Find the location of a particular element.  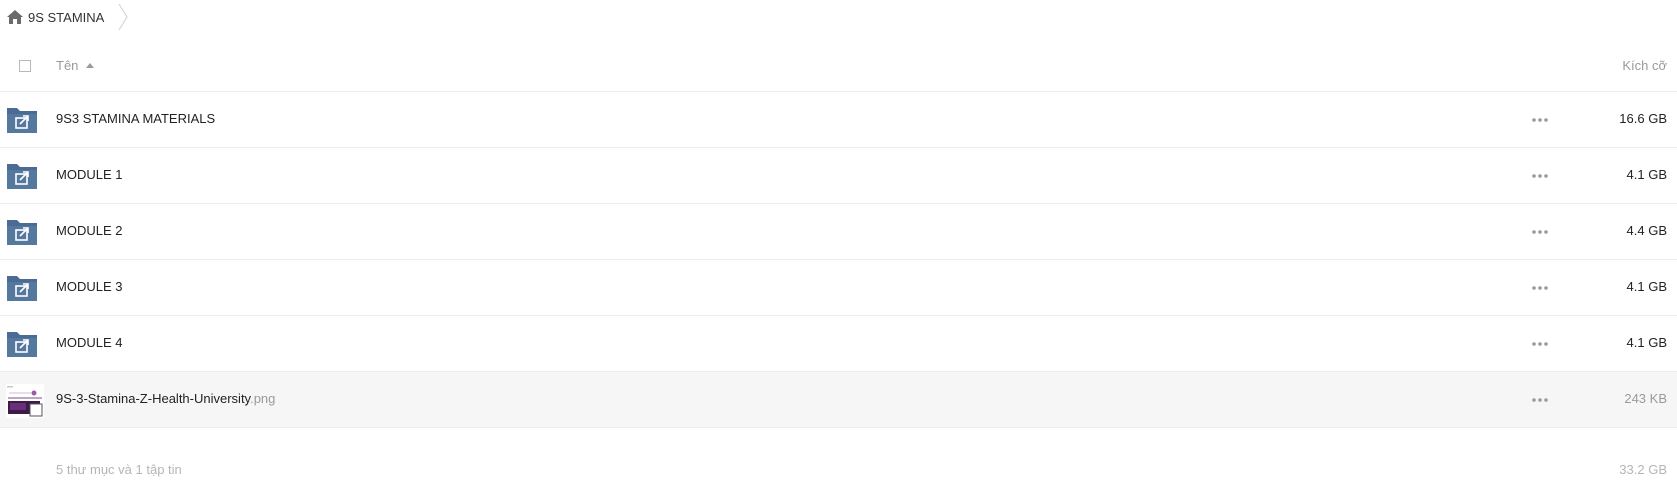

column-name-header: Tên is located at coordinates (75, 65).